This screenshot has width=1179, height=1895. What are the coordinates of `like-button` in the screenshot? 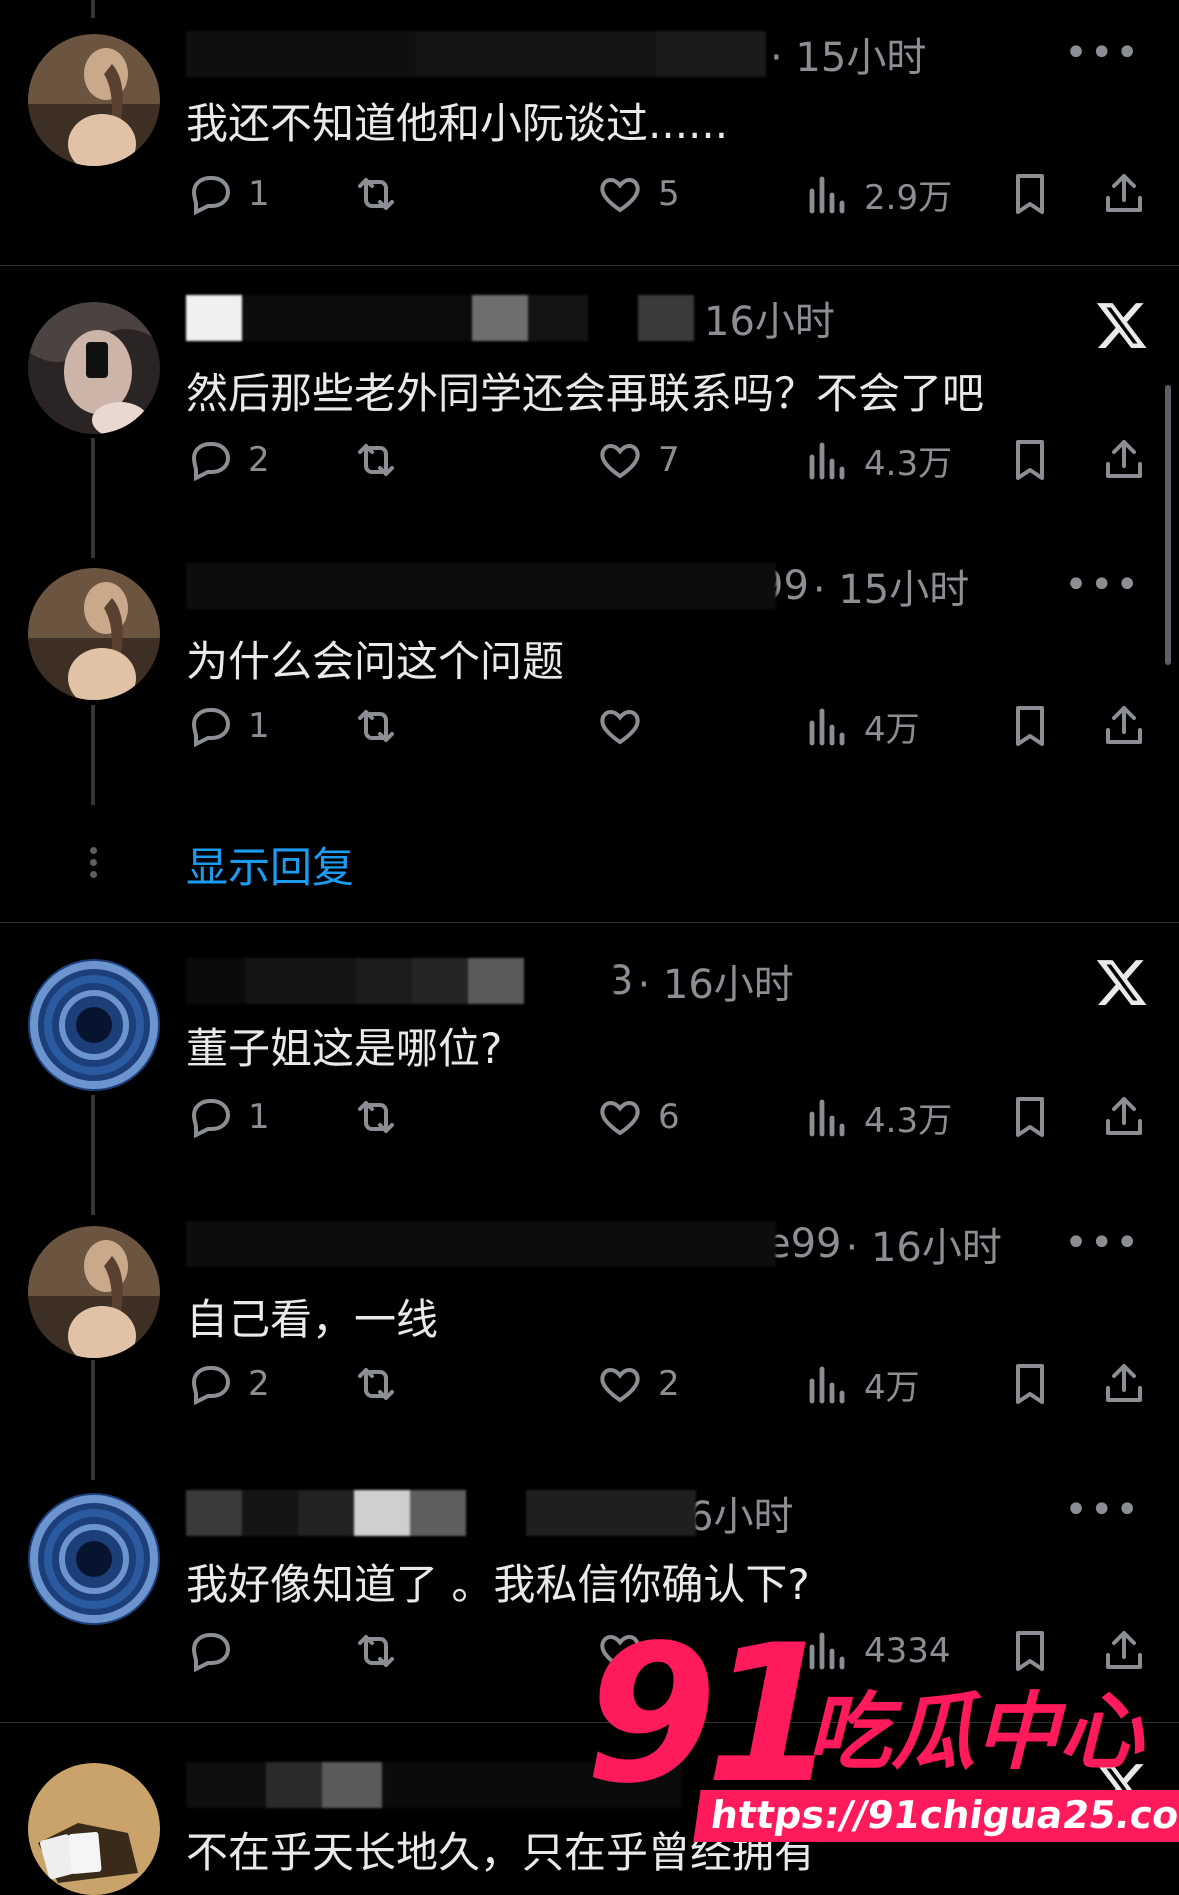 It's located at (627, 726).